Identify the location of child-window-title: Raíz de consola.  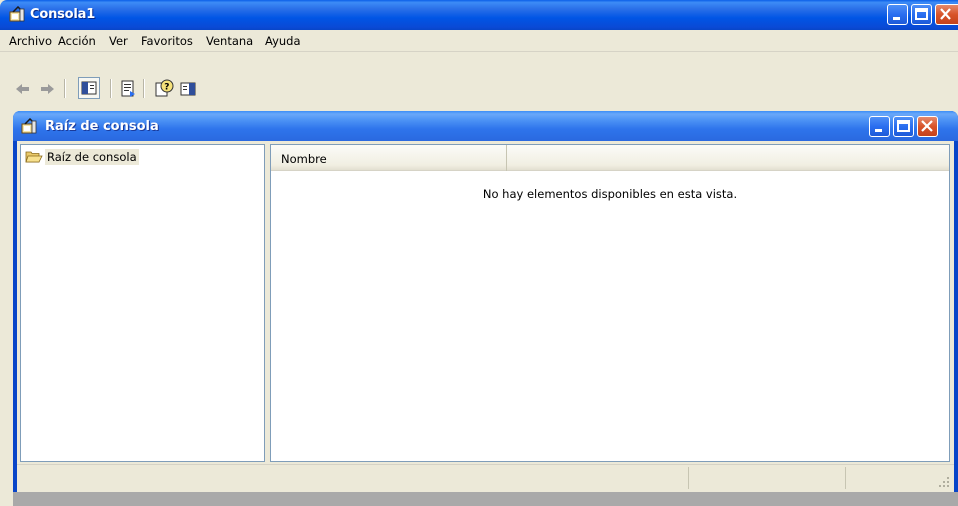
(102, 126).